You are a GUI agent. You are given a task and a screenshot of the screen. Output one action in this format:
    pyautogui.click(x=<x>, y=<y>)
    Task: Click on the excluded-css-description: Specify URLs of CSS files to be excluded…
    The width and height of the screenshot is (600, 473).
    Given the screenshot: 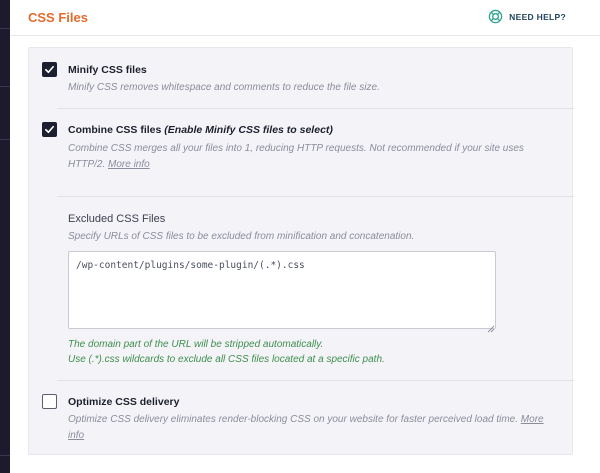 What is the action you would take?
    pyautogui.click(x=241, y=236)
    